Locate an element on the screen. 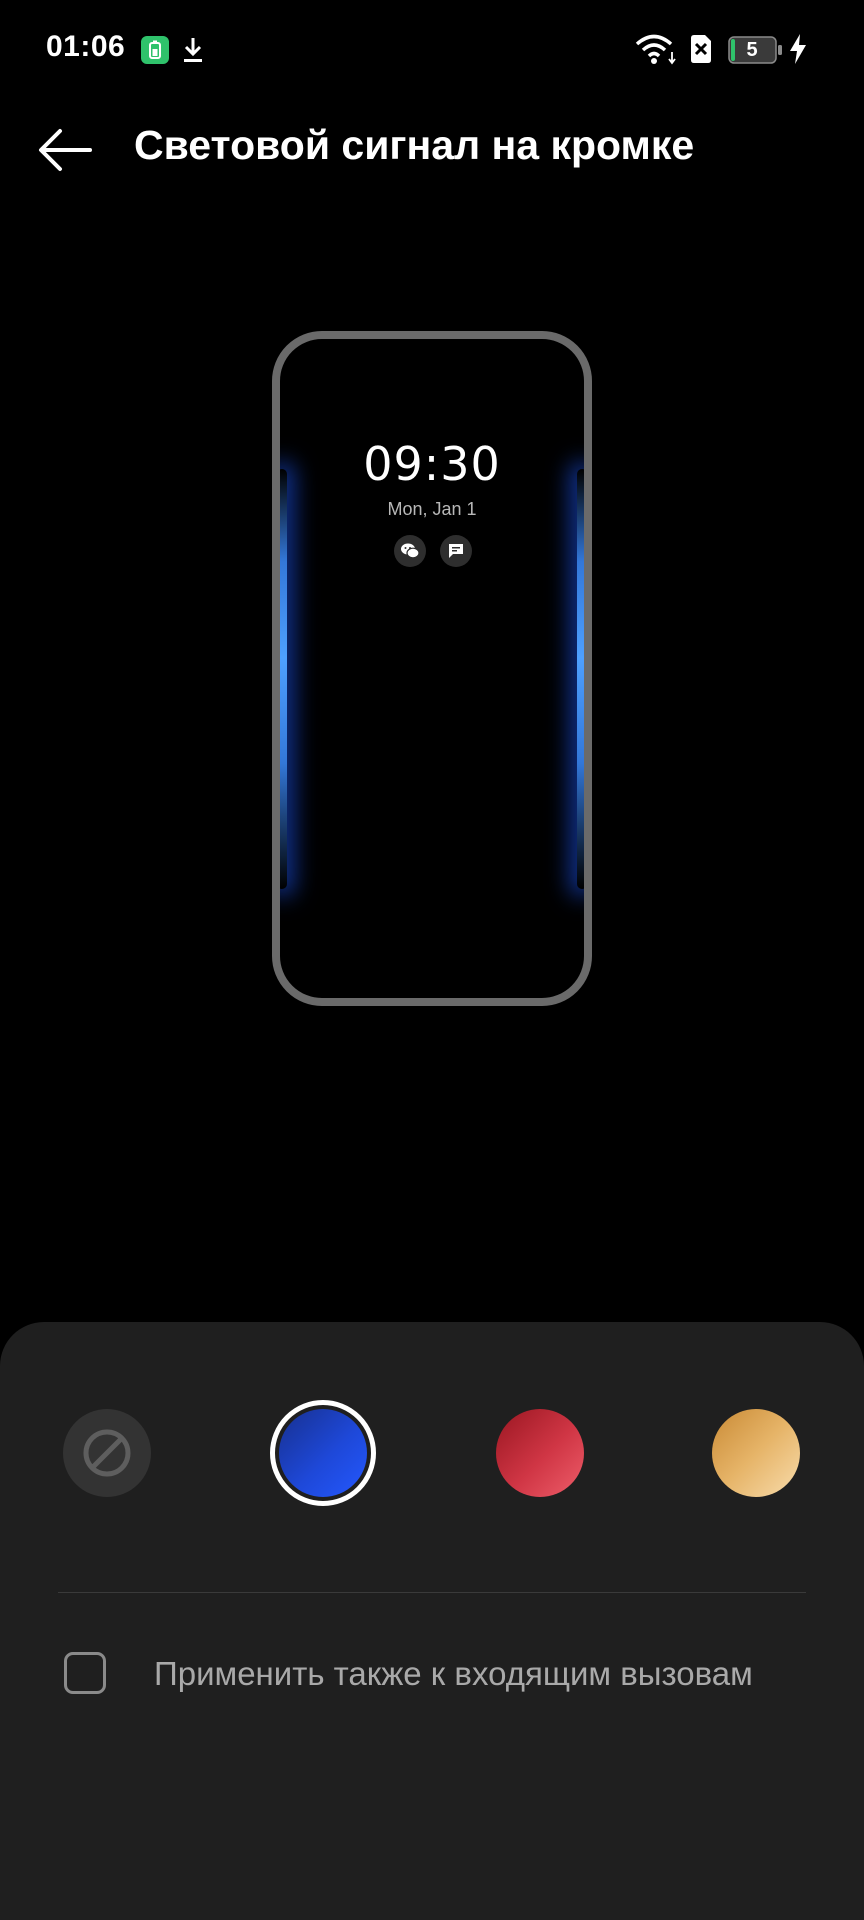 The image size is (864, 1920). arrow-left-icon is located at coordinates (65, 150).